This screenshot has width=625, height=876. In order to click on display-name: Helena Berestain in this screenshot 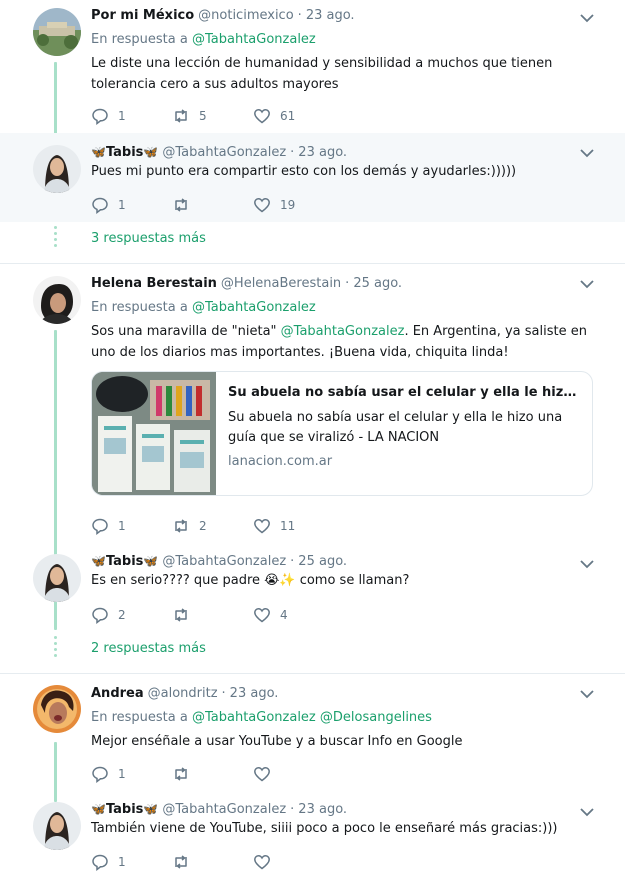, I will do `click(154, 283)`.